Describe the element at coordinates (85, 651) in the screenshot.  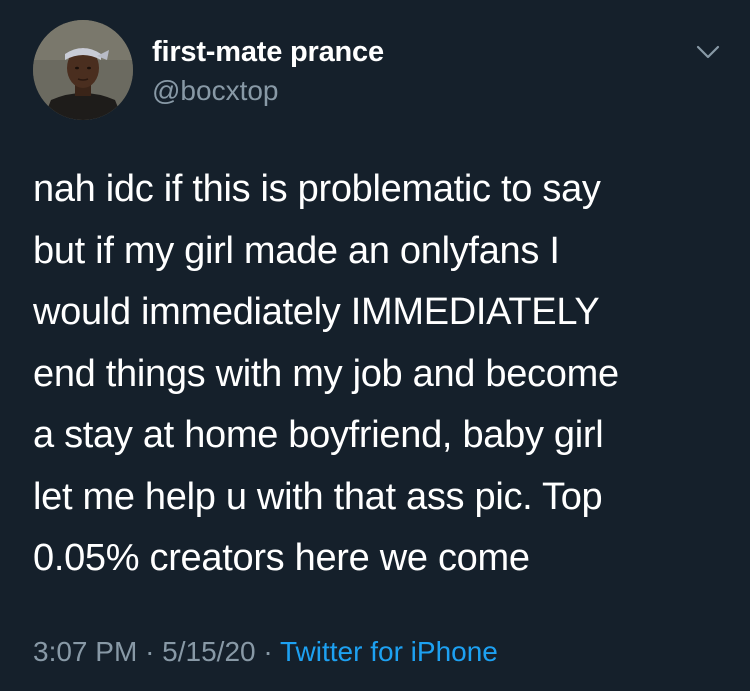
I see `tweet-time: 3:07 PM` at that location.